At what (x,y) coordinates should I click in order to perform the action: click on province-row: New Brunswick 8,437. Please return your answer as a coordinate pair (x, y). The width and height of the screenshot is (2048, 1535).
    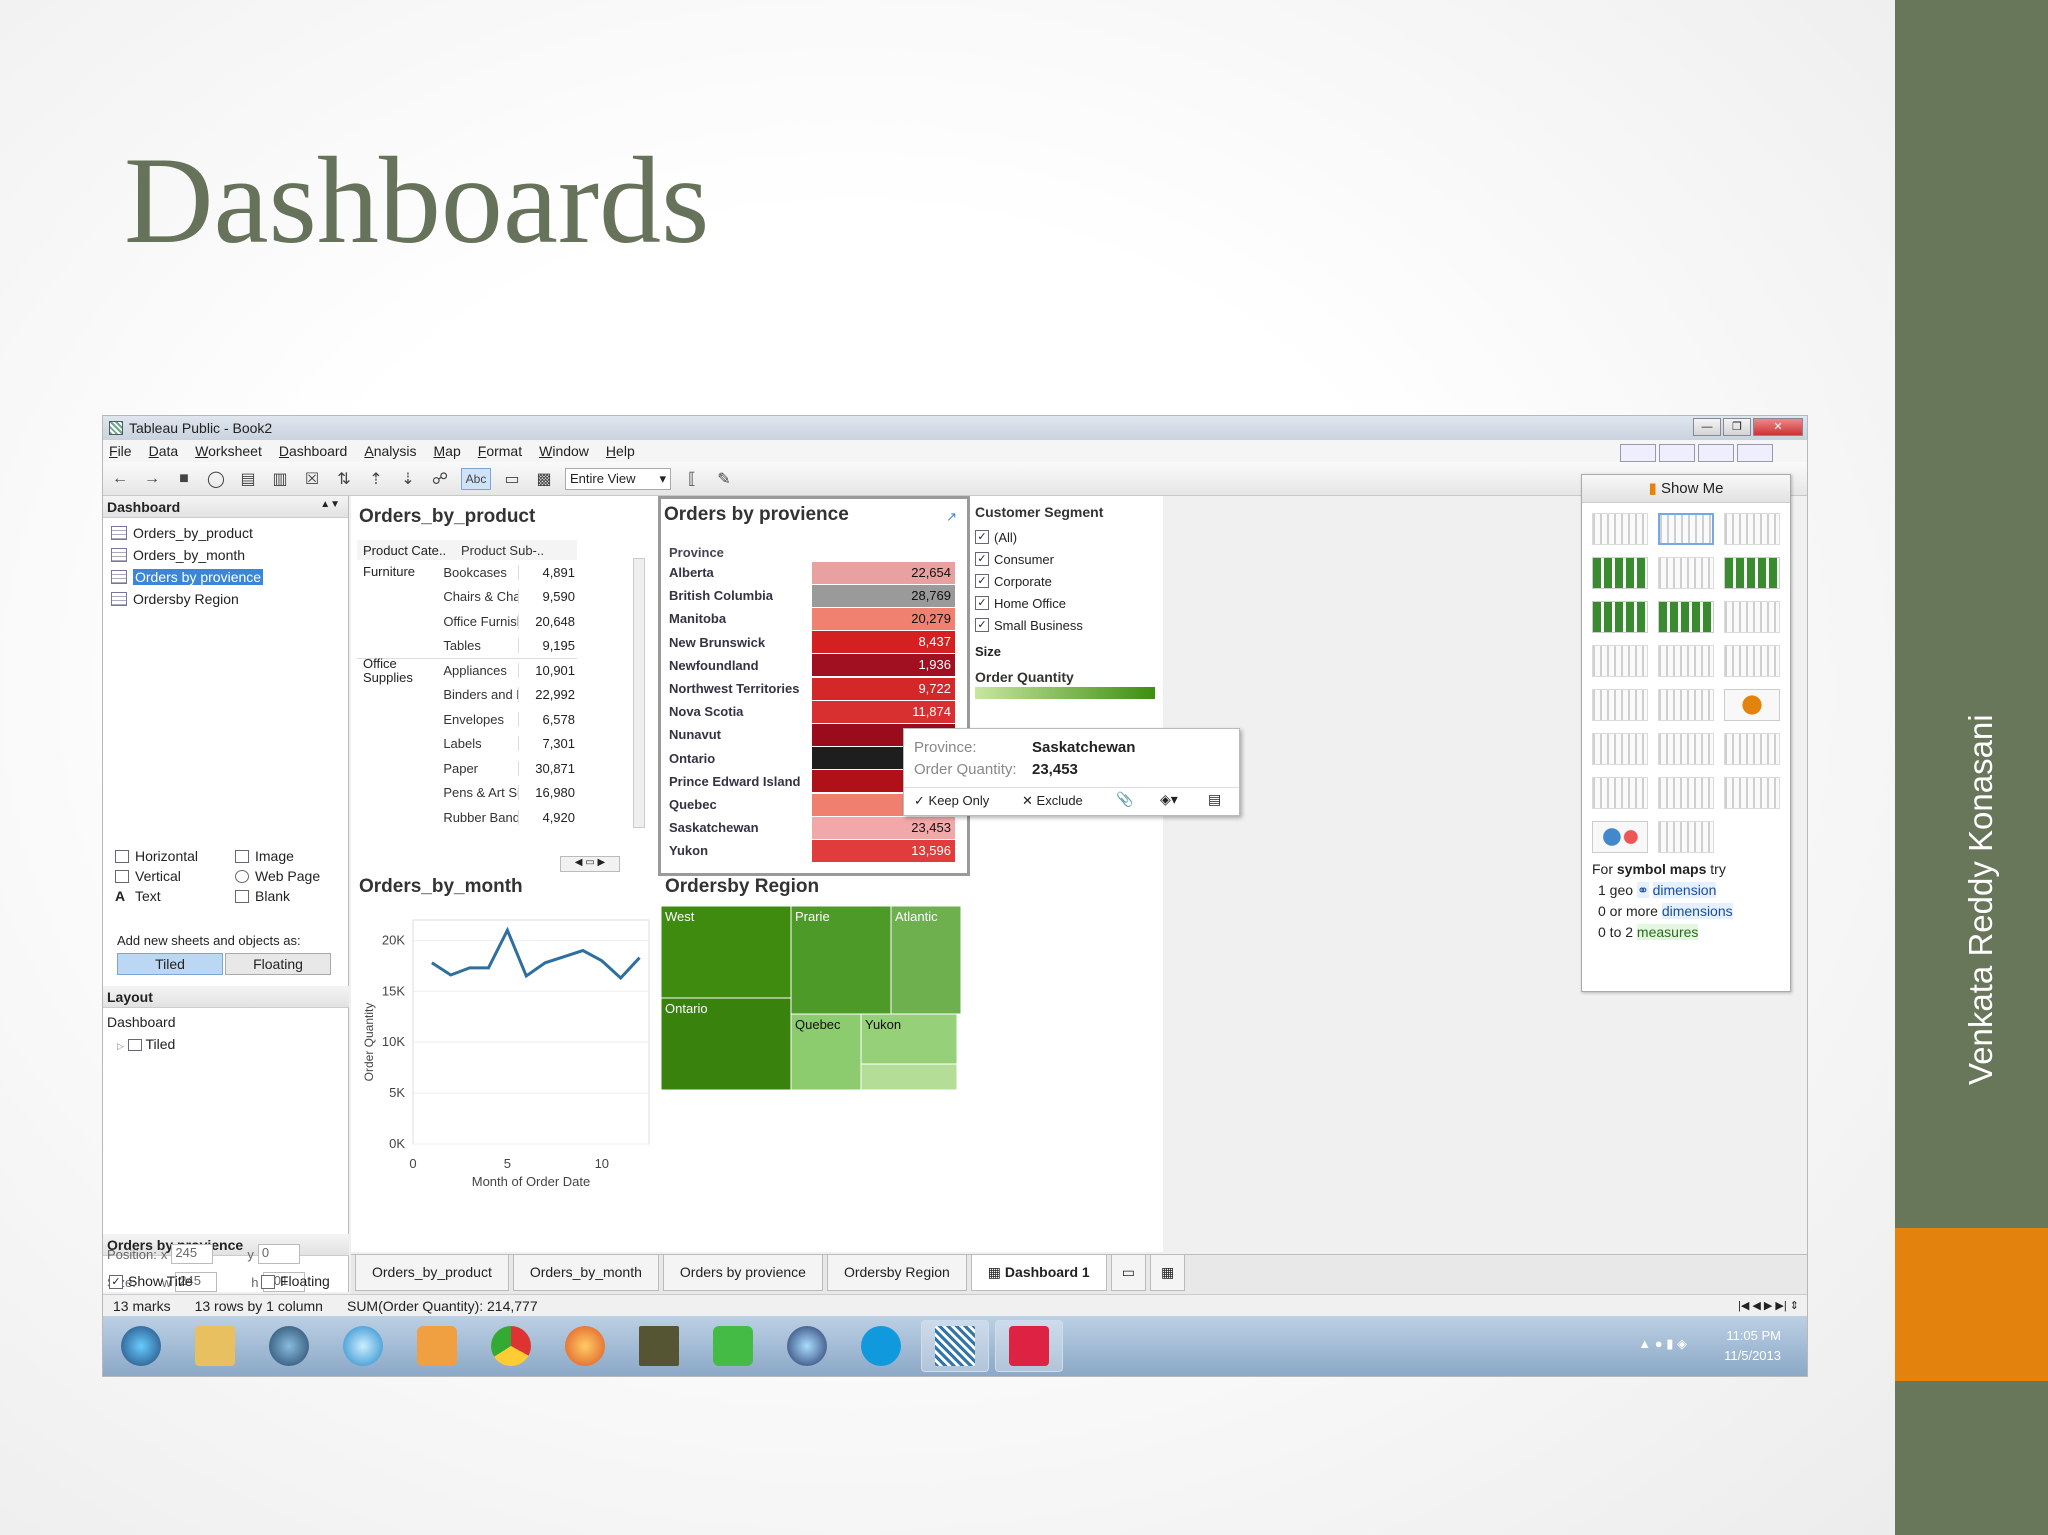
    Looking at the image, I should click on (817, 642).